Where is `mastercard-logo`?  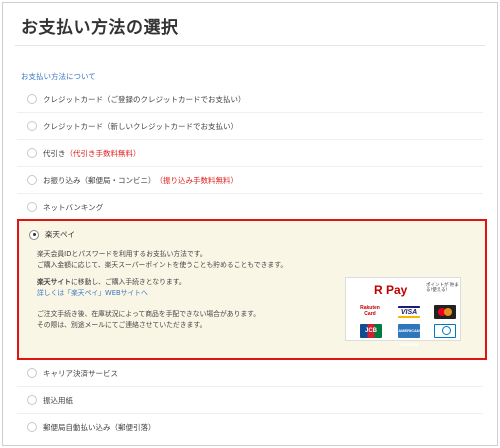
mastercard-logo is located at coordinates (445, 312).